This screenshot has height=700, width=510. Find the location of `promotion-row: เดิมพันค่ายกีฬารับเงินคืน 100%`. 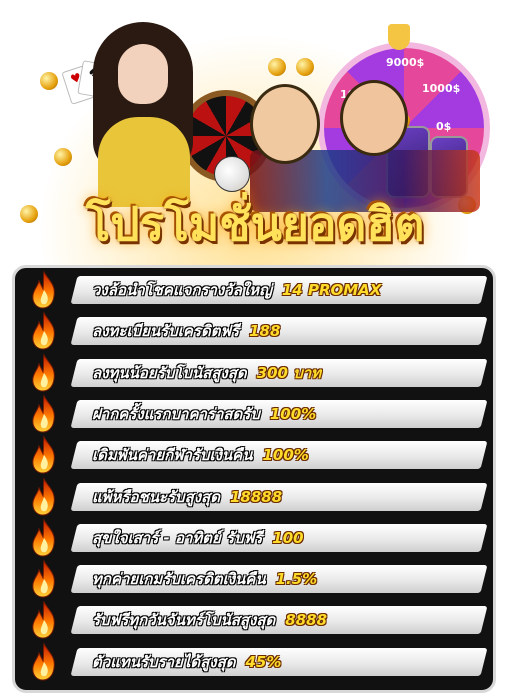

promotion-row: เดิมพันค่ายกีฬารับเงินคืน 100% is located at coordinates (252, 454).